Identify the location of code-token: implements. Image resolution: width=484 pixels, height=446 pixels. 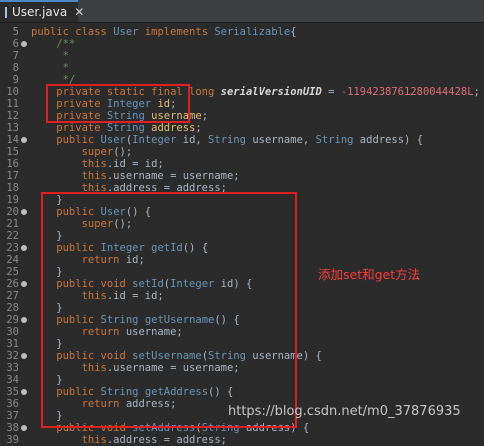
(179, 32).